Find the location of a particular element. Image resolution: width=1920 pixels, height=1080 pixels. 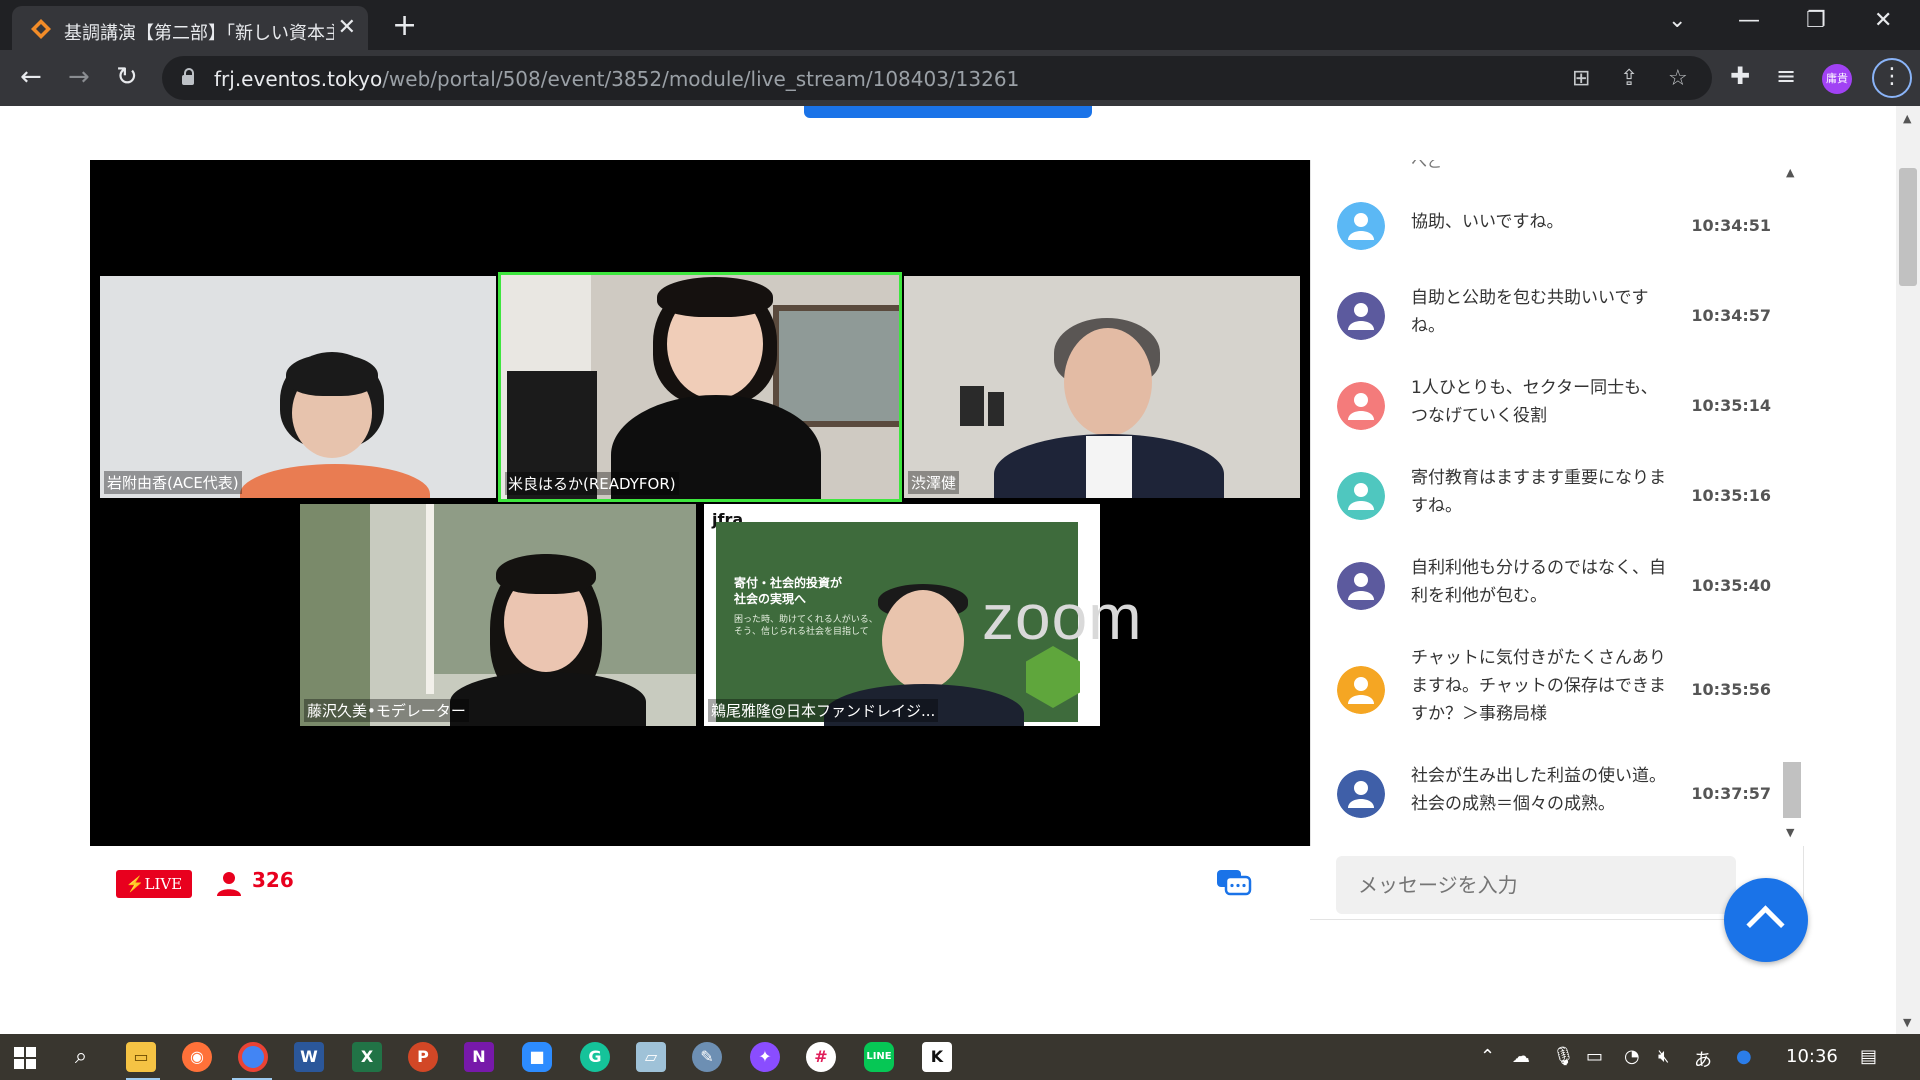

paint-app-icon: ✎ is located at coordinates (707, 1057).